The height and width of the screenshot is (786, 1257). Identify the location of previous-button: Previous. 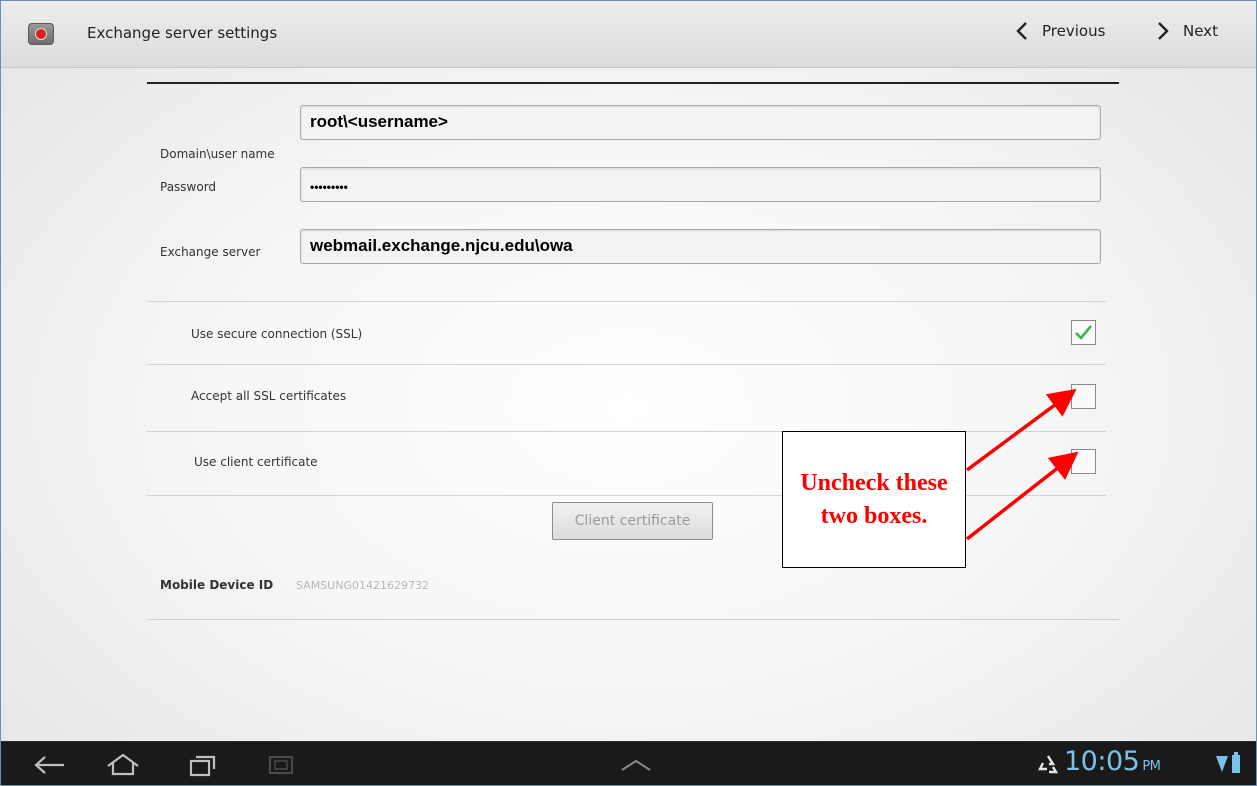
(1060, 31).